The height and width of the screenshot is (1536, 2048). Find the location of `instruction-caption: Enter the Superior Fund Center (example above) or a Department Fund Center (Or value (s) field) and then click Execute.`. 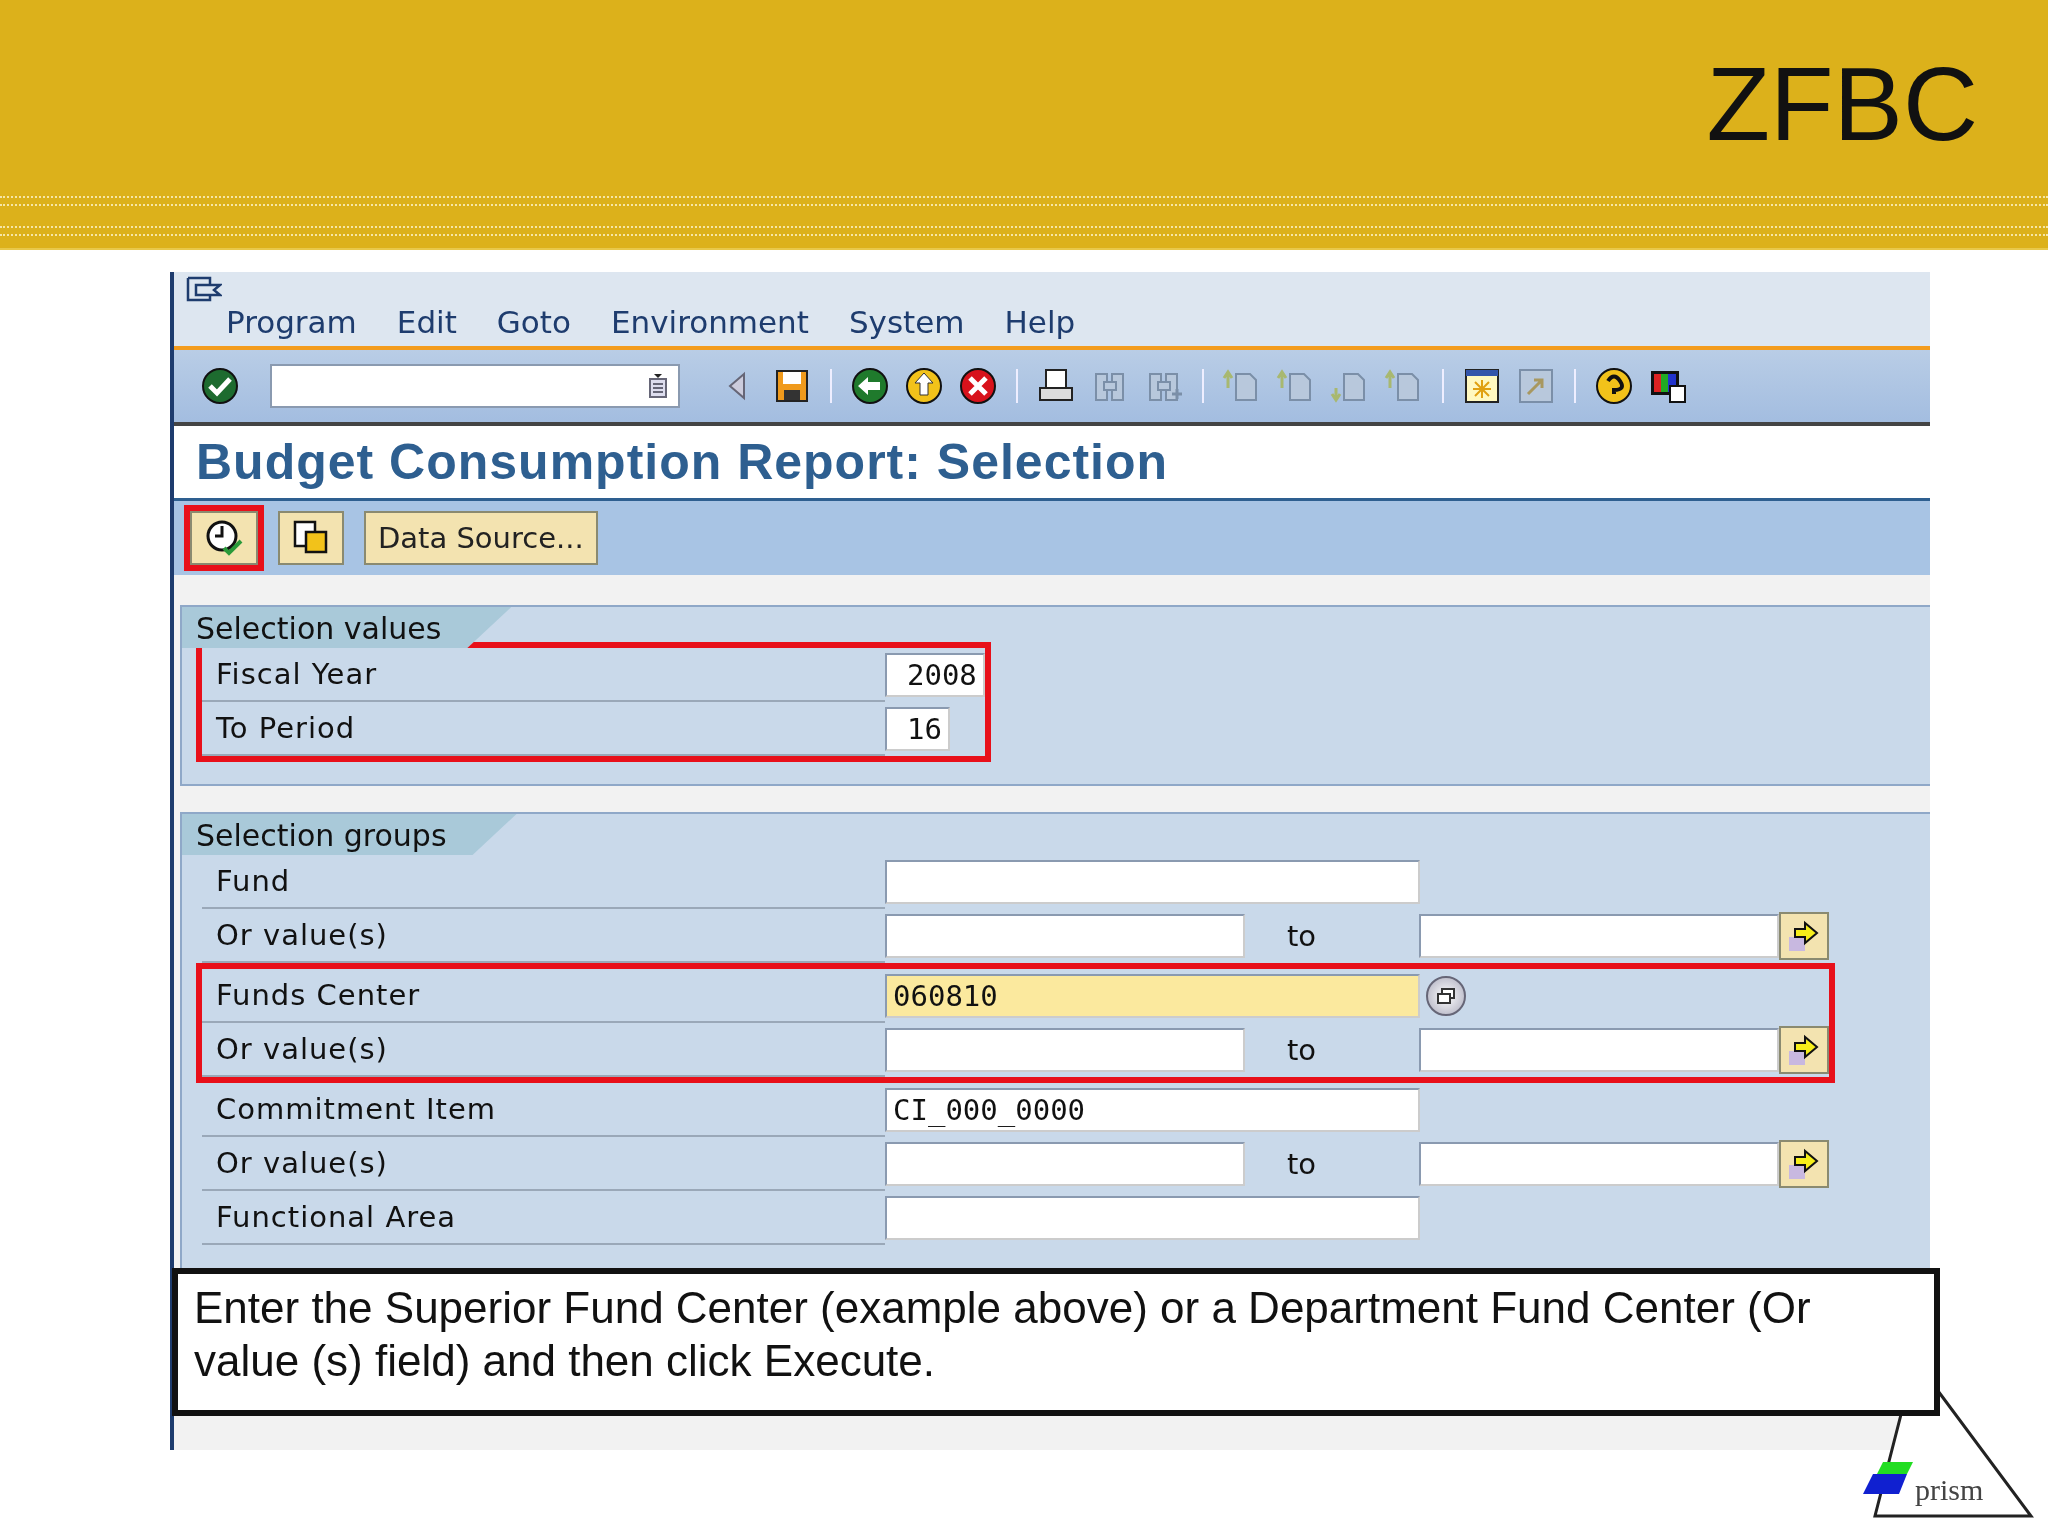

instruction-caption: Enter the Superior Fund Center (example above) or a Department Fund Center (Or value (s) field) and then click Execute. is located at coordinates (1056, 1342).